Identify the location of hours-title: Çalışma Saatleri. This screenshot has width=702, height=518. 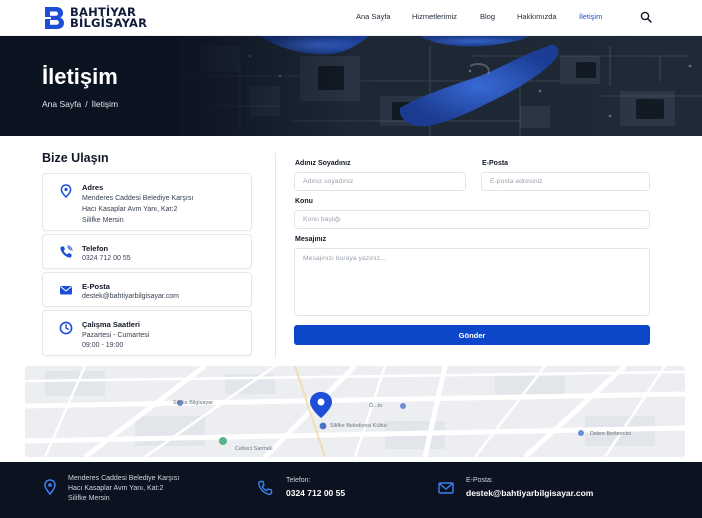
(111, 324).